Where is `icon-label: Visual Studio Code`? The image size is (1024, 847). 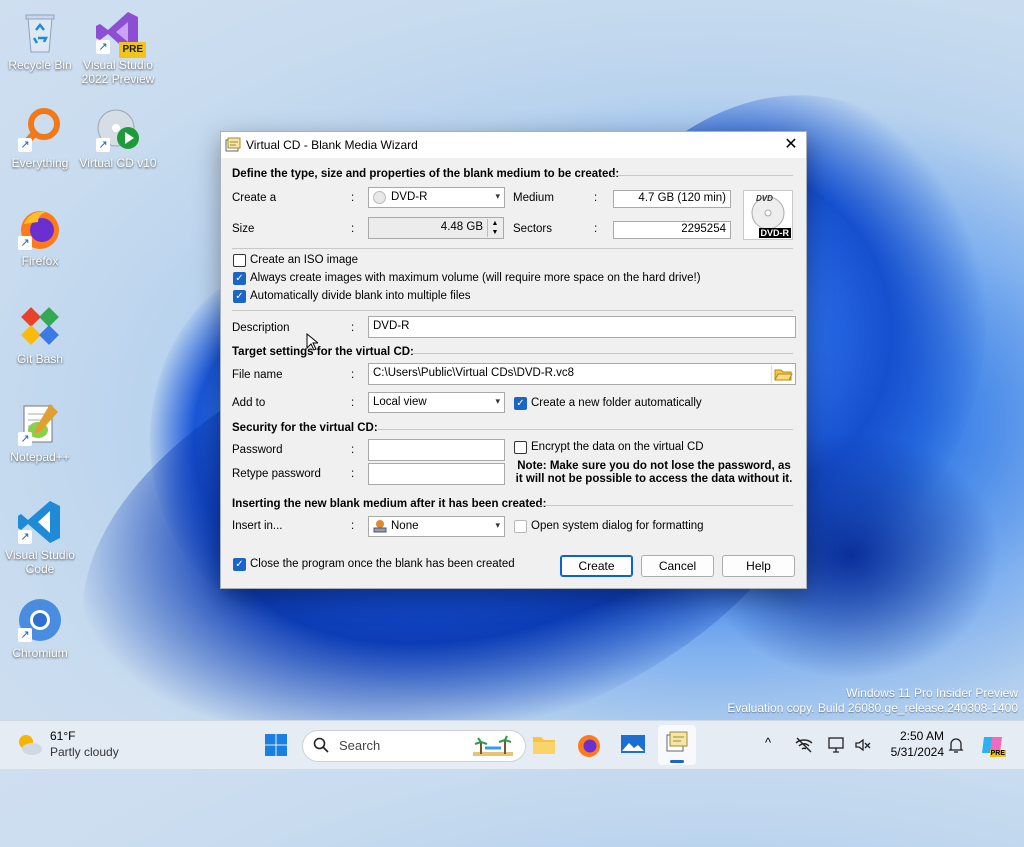 icon-label: Visual Studio Code is located at coordinates (40, 562).